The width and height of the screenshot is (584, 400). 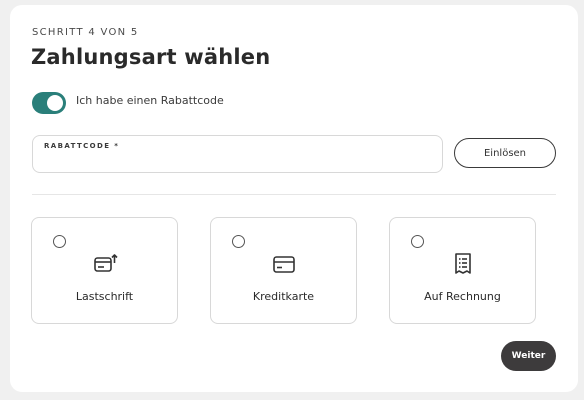 I want to click on discount-code-field: RABATTCODE *, so click(x=237, y=154).